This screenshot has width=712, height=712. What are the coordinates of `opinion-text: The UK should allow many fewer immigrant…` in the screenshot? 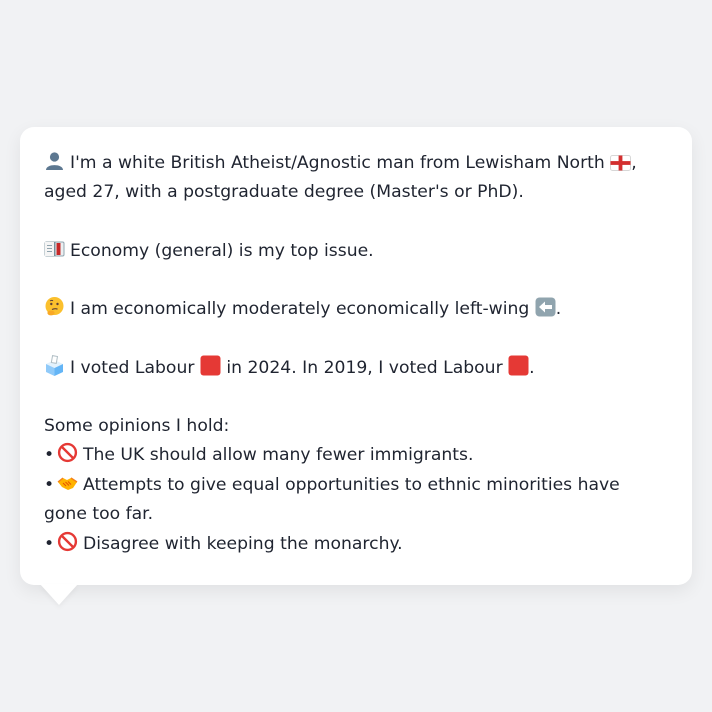 It's located at (278, 455).